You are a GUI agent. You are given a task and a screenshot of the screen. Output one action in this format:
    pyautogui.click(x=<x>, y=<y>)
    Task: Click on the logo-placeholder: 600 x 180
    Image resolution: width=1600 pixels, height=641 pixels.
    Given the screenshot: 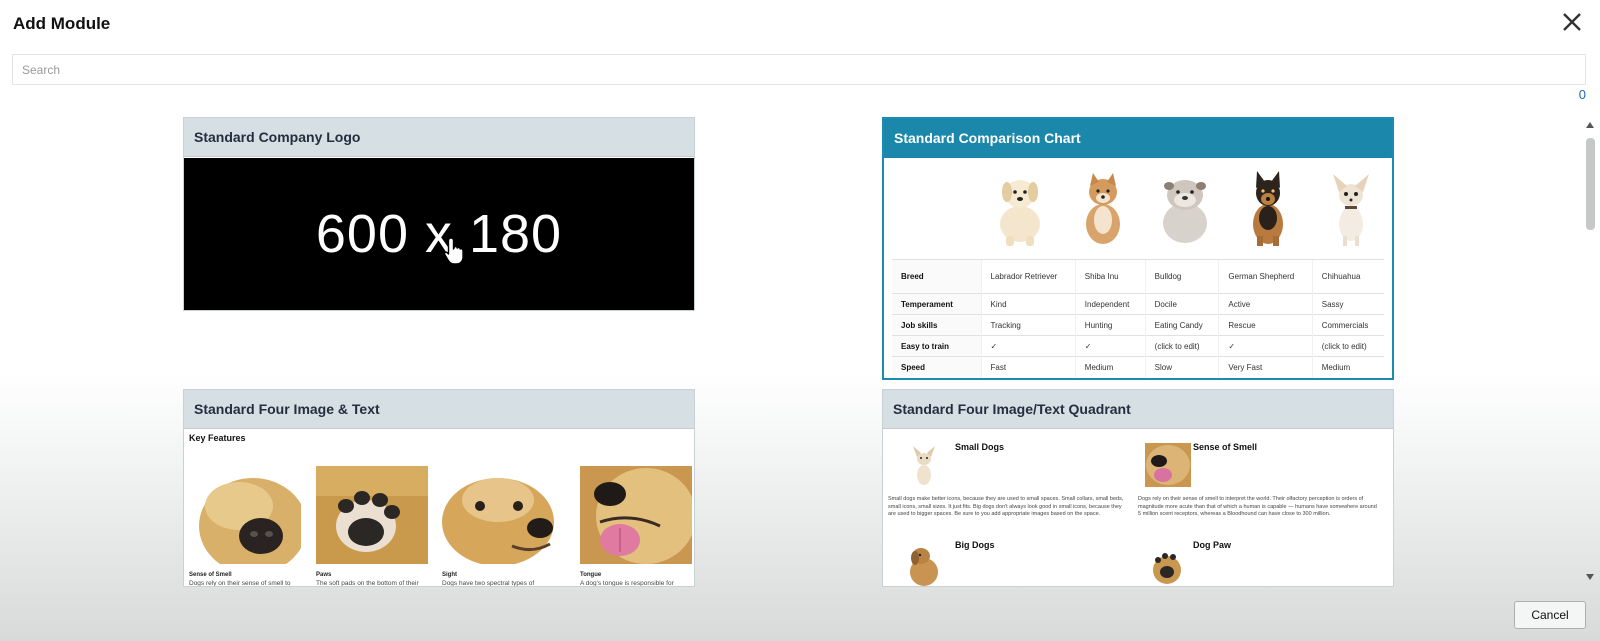 What is the action you would take?
    pyautogui.click(x=439, y=234)
    